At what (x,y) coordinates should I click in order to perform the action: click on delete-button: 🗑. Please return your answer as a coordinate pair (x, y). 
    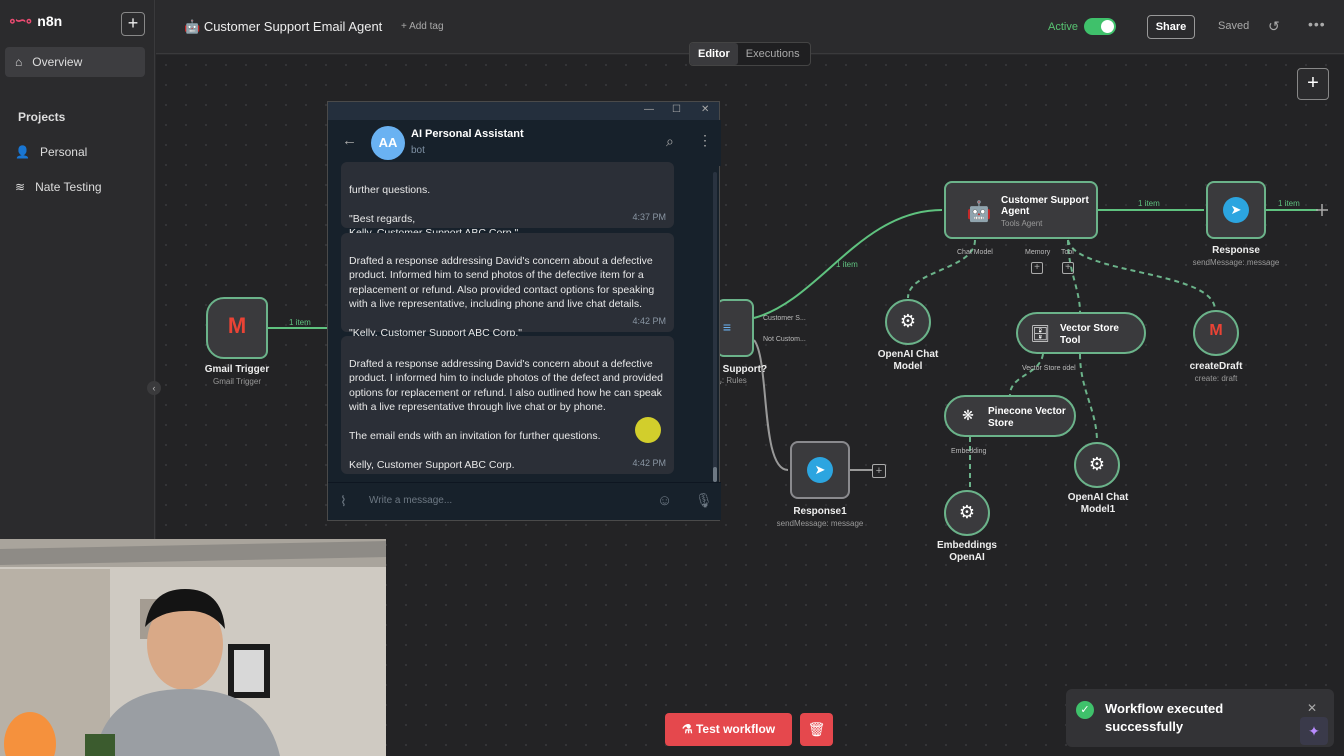
    Looking at the image, I should click on (816, 729).